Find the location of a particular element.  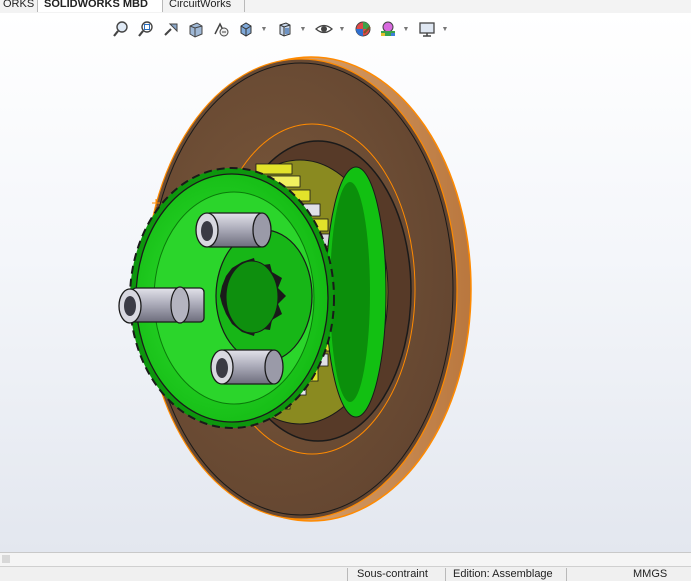

constraint-status: Sous-contraint is located at coordinates (392, 574).